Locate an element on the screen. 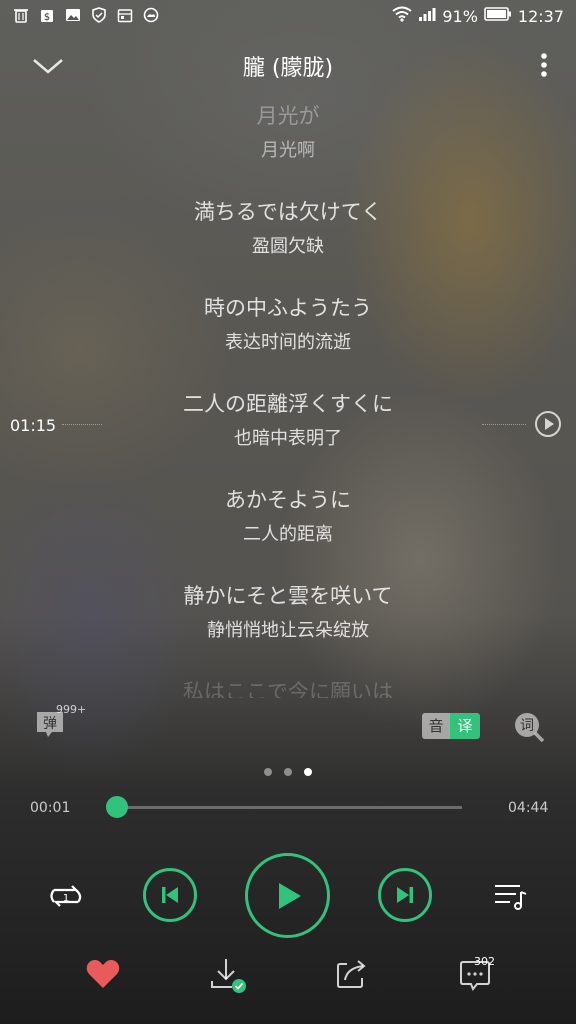  battery-icon is located at coordinates (498, 16).